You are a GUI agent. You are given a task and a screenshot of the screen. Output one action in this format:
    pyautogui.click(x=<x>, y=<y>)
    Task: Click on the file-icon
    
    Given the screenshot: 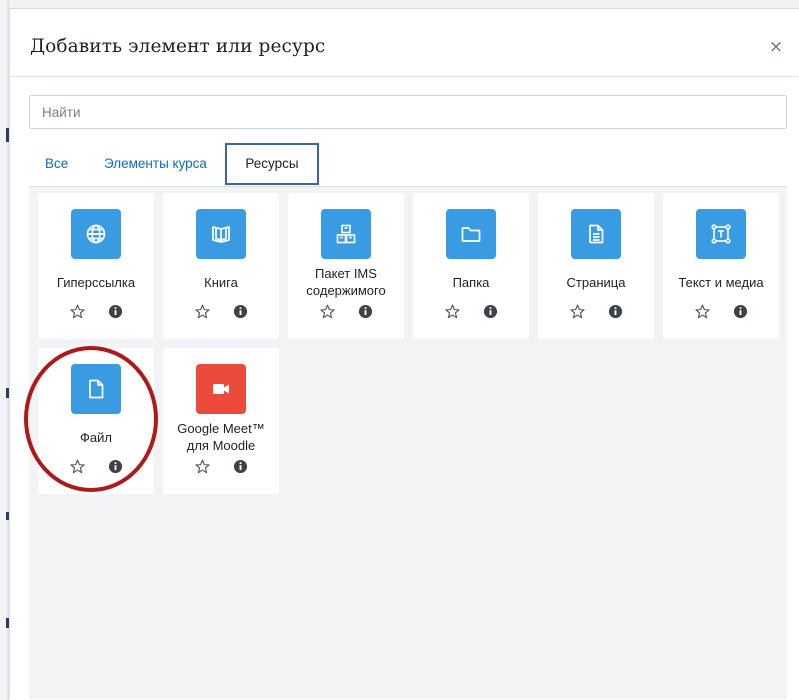 What is the action you would take?
    pyautogui.click(x=96, y=389)
    